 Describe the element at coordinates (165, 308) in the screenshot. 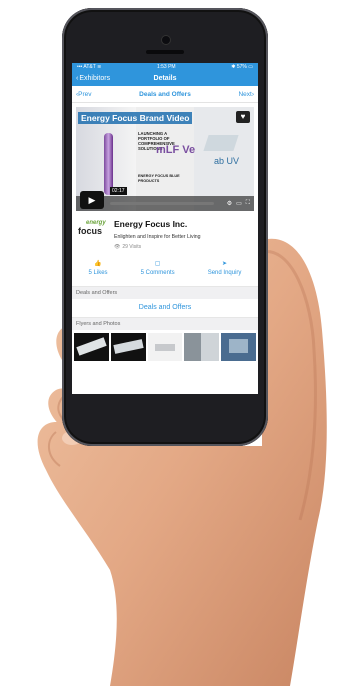

I see `deals-and-offers-link: Deals and Offers` at that location.